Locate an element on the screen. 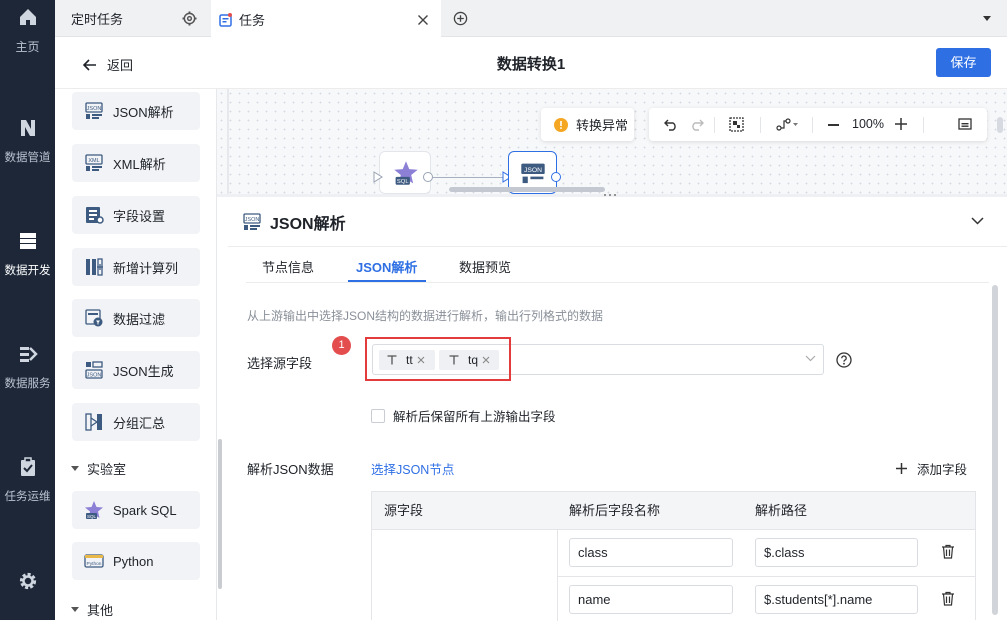 The width and height of the screenshot is (1007, 621). component-label: Python is located at coordinates (133, 561).